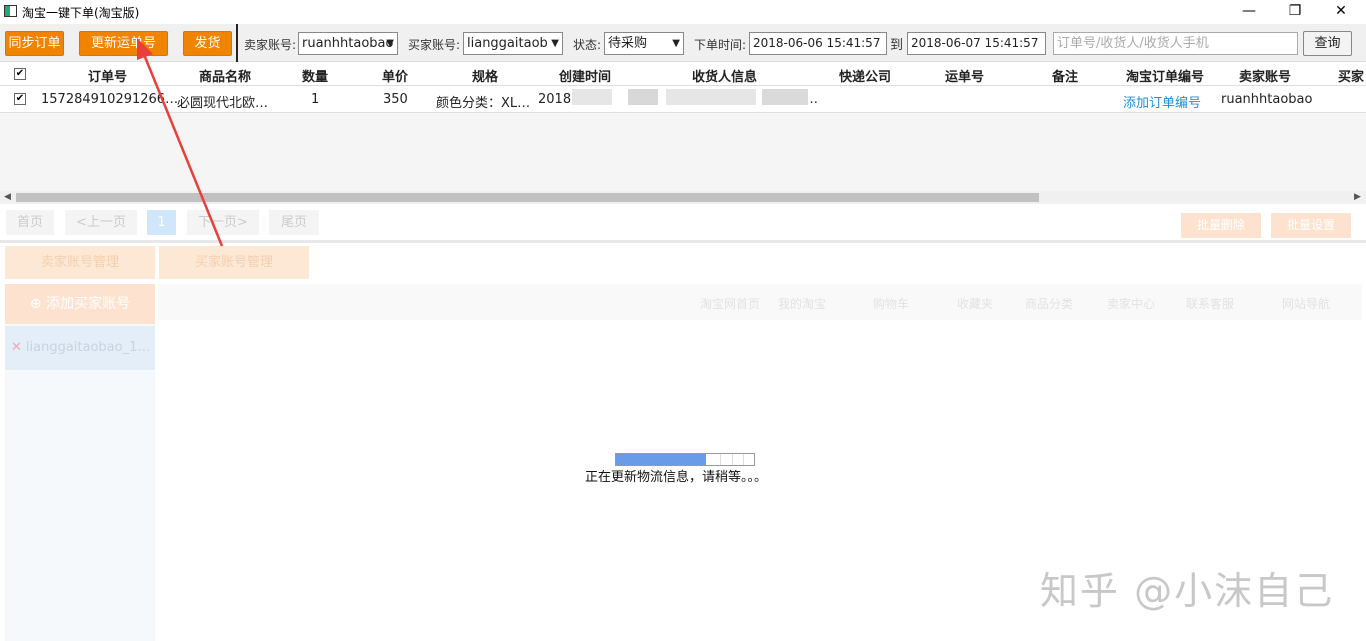  I want to click on arrow-shaft, so click(182, 149).